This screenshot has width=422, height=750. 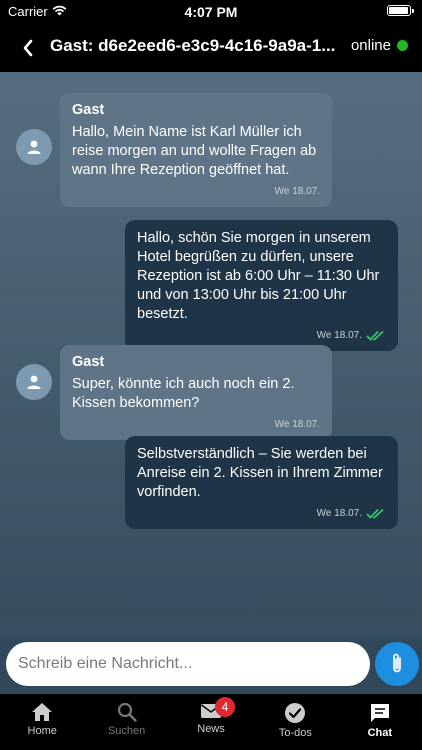 I want to click on check-circle-icon, so click(x=295, y=713).